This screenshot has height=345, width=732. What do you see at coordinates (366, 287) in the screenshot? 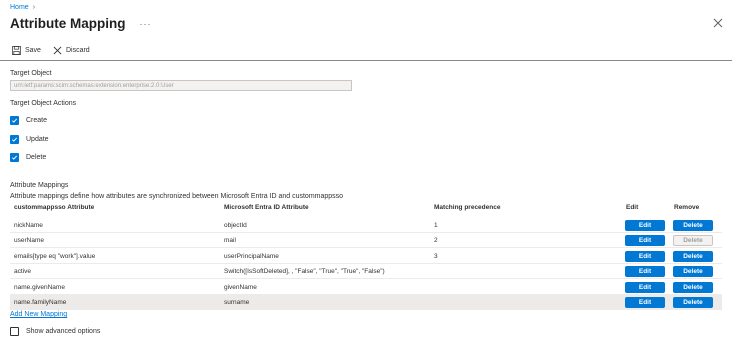
I see `table-row: name.givenName givenName Edit Delete` at bounding box center [366, 287].